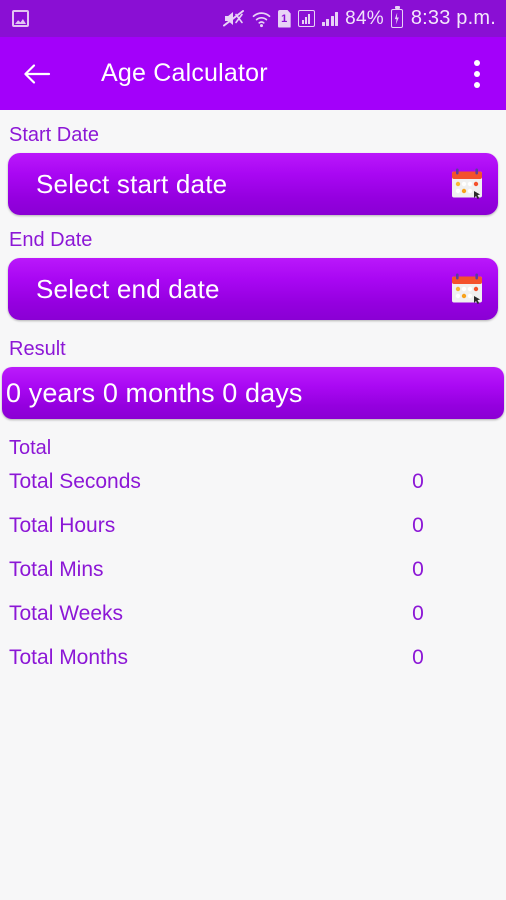  What do you see at coordinates (253, 289) in the screenshot?
I see `select-end-date-button: Select end date` at bounding box center [253, 289].